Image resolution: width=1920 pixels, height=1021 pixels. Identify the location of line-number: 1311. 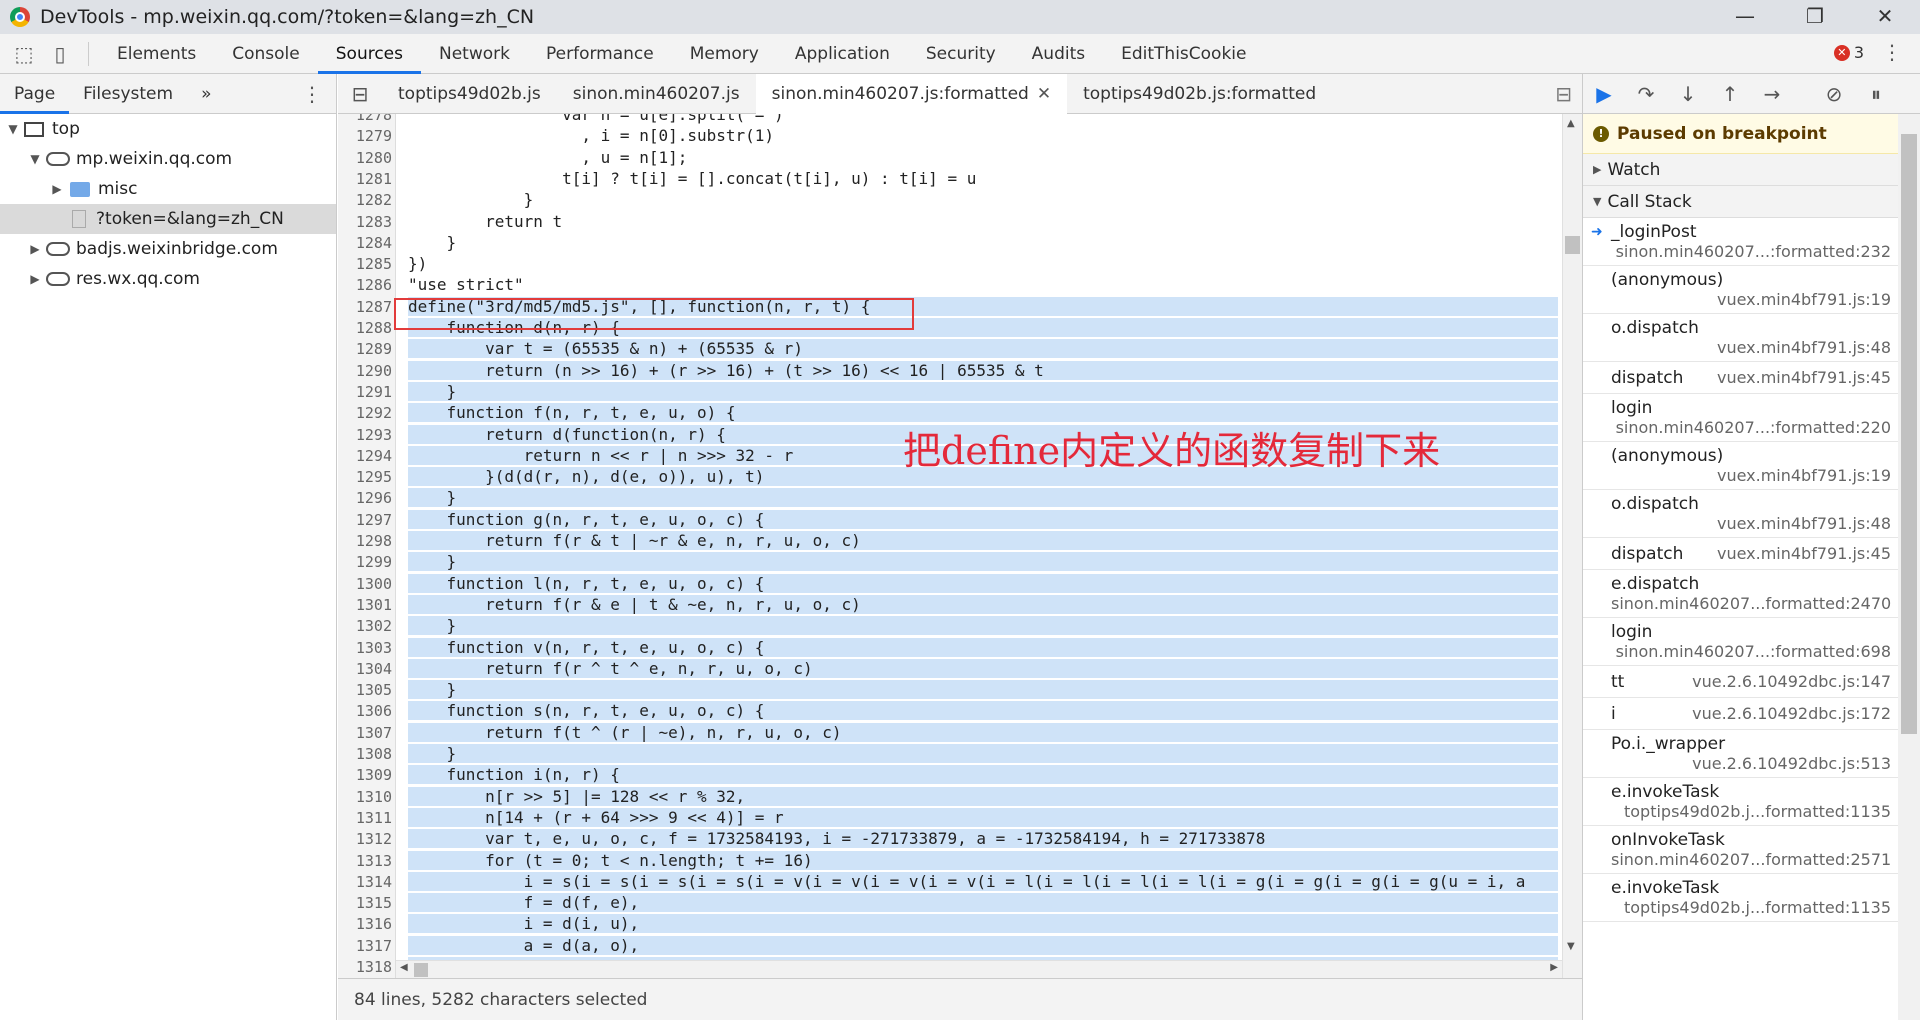
(365, 818).